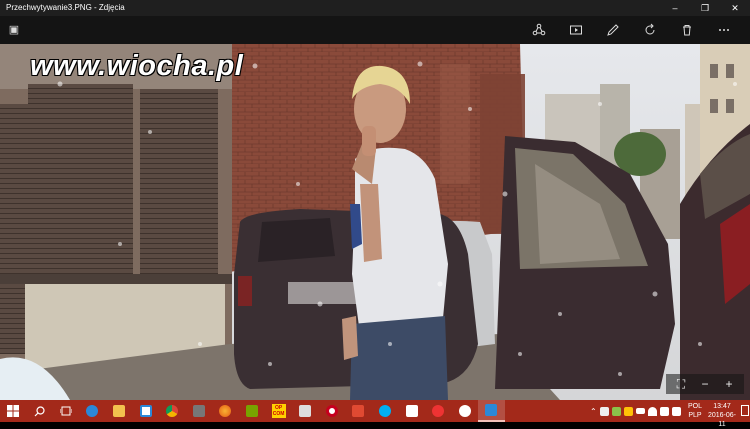  I want to click on firefox-icon, so click(225, 411).